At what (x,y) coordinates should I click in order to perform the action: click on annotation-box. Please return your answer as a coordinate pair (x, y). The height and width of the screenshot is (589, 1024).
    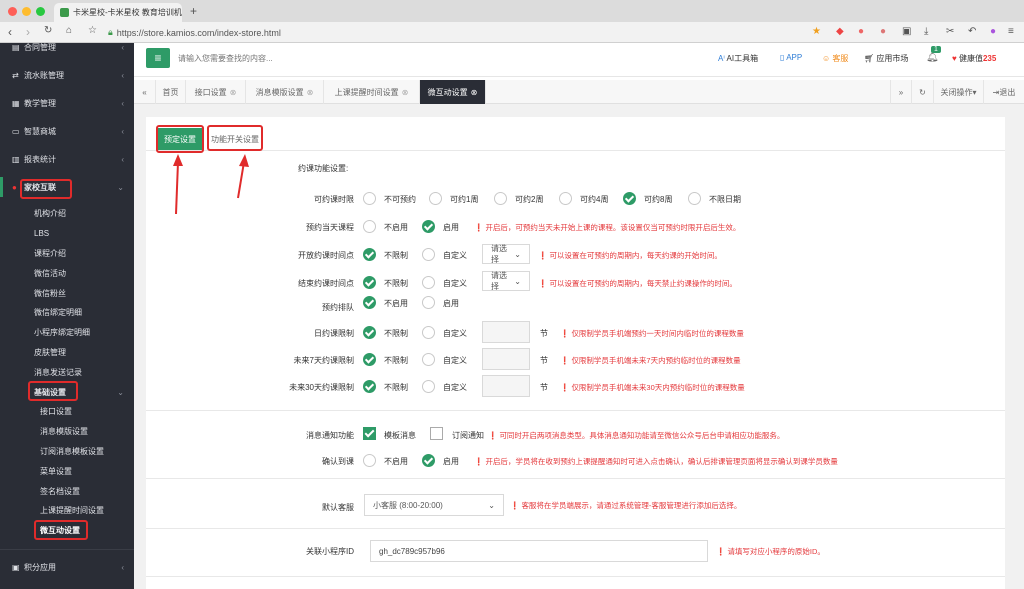
    Looking at the image, I should click on (46, 189).